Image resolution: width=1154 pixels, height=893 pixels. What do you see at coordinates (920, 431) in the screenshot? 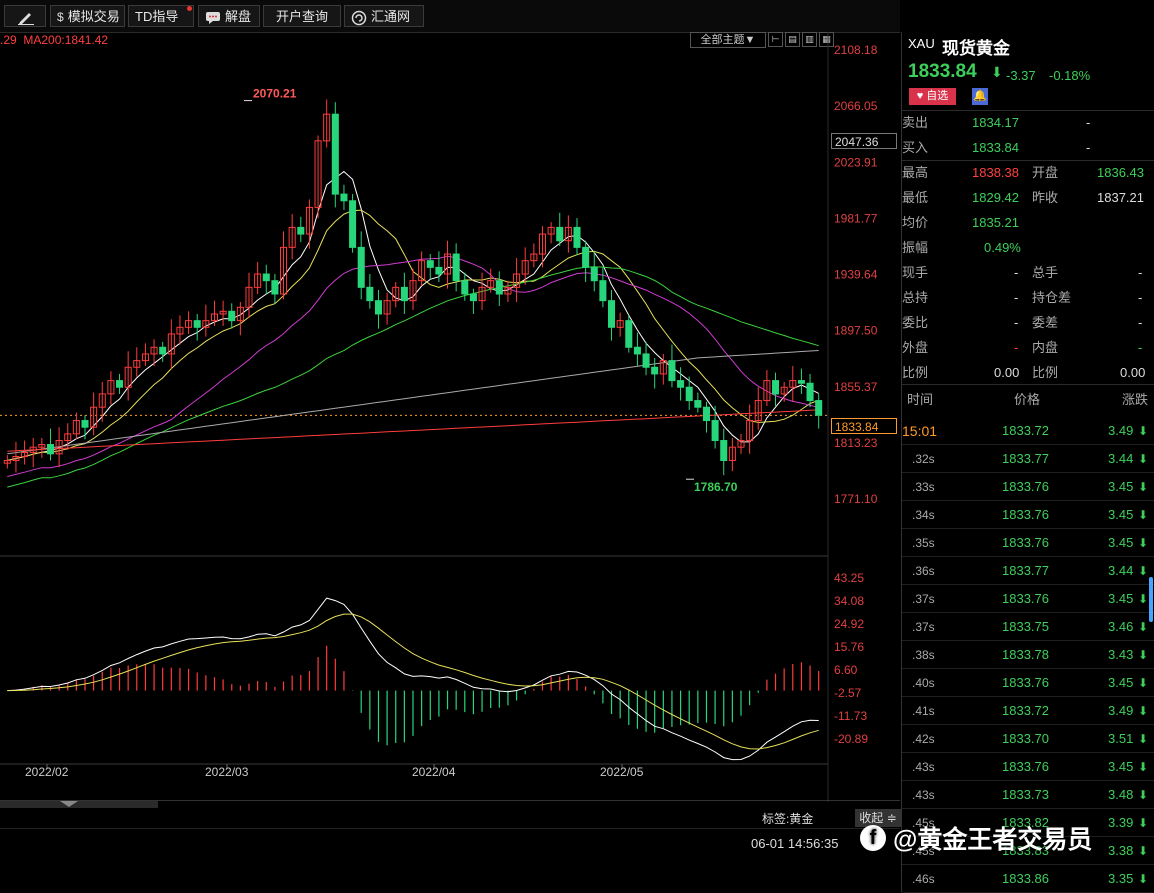
I see `tick-time: 15:01` at bounding box center [920, 431].